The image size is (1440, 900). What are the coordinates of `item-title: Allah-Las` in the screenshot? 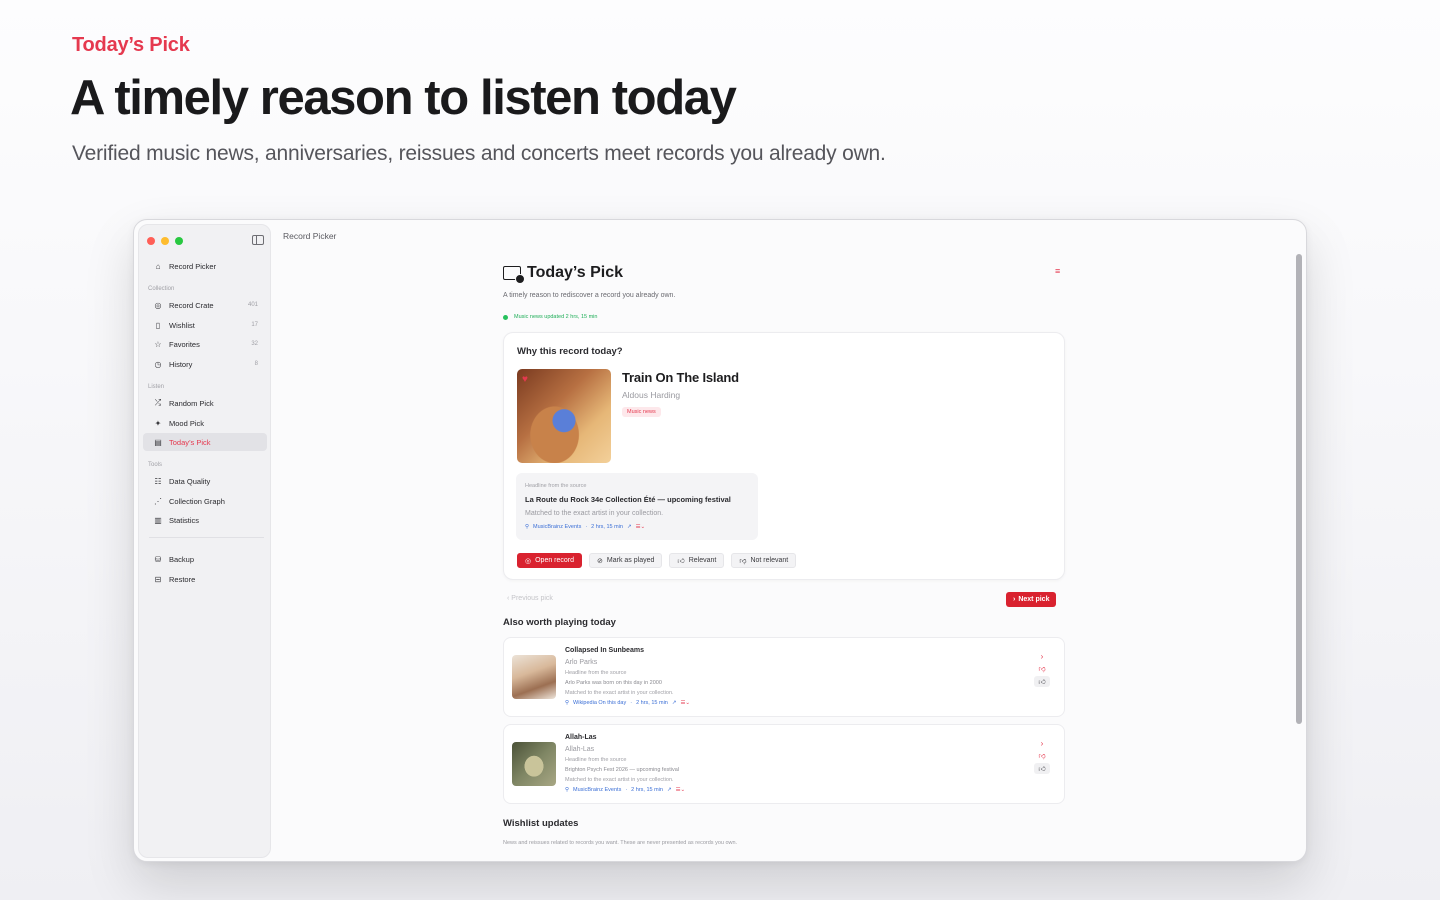 It's located at (581, 737).